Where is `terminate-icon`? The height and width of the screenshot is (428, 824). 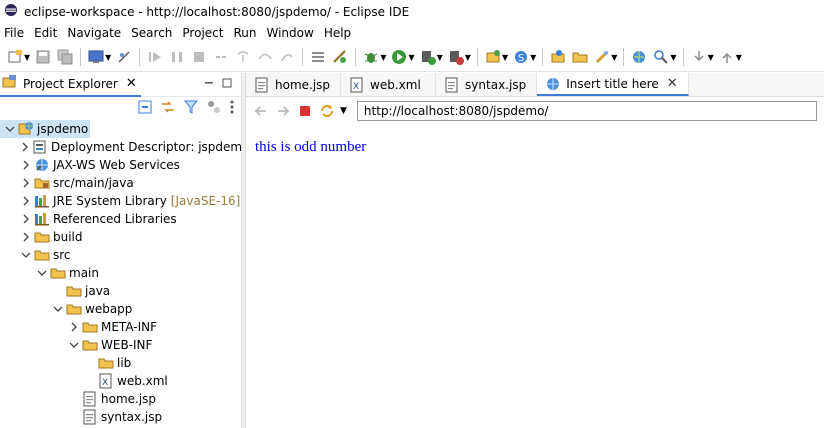
terminate-icon is located at coordinates (199, 57).